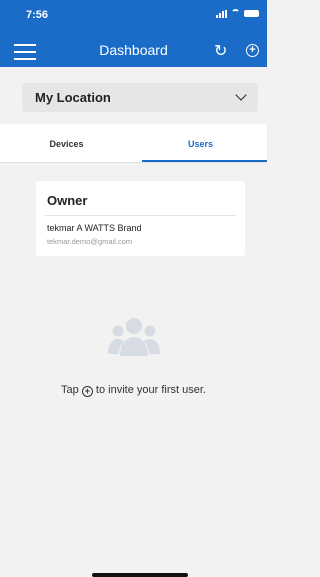  What do you see at coordinates (200, 143) in the screenshot?
I see `tab-users: Users` at bounding box center [200, 143].